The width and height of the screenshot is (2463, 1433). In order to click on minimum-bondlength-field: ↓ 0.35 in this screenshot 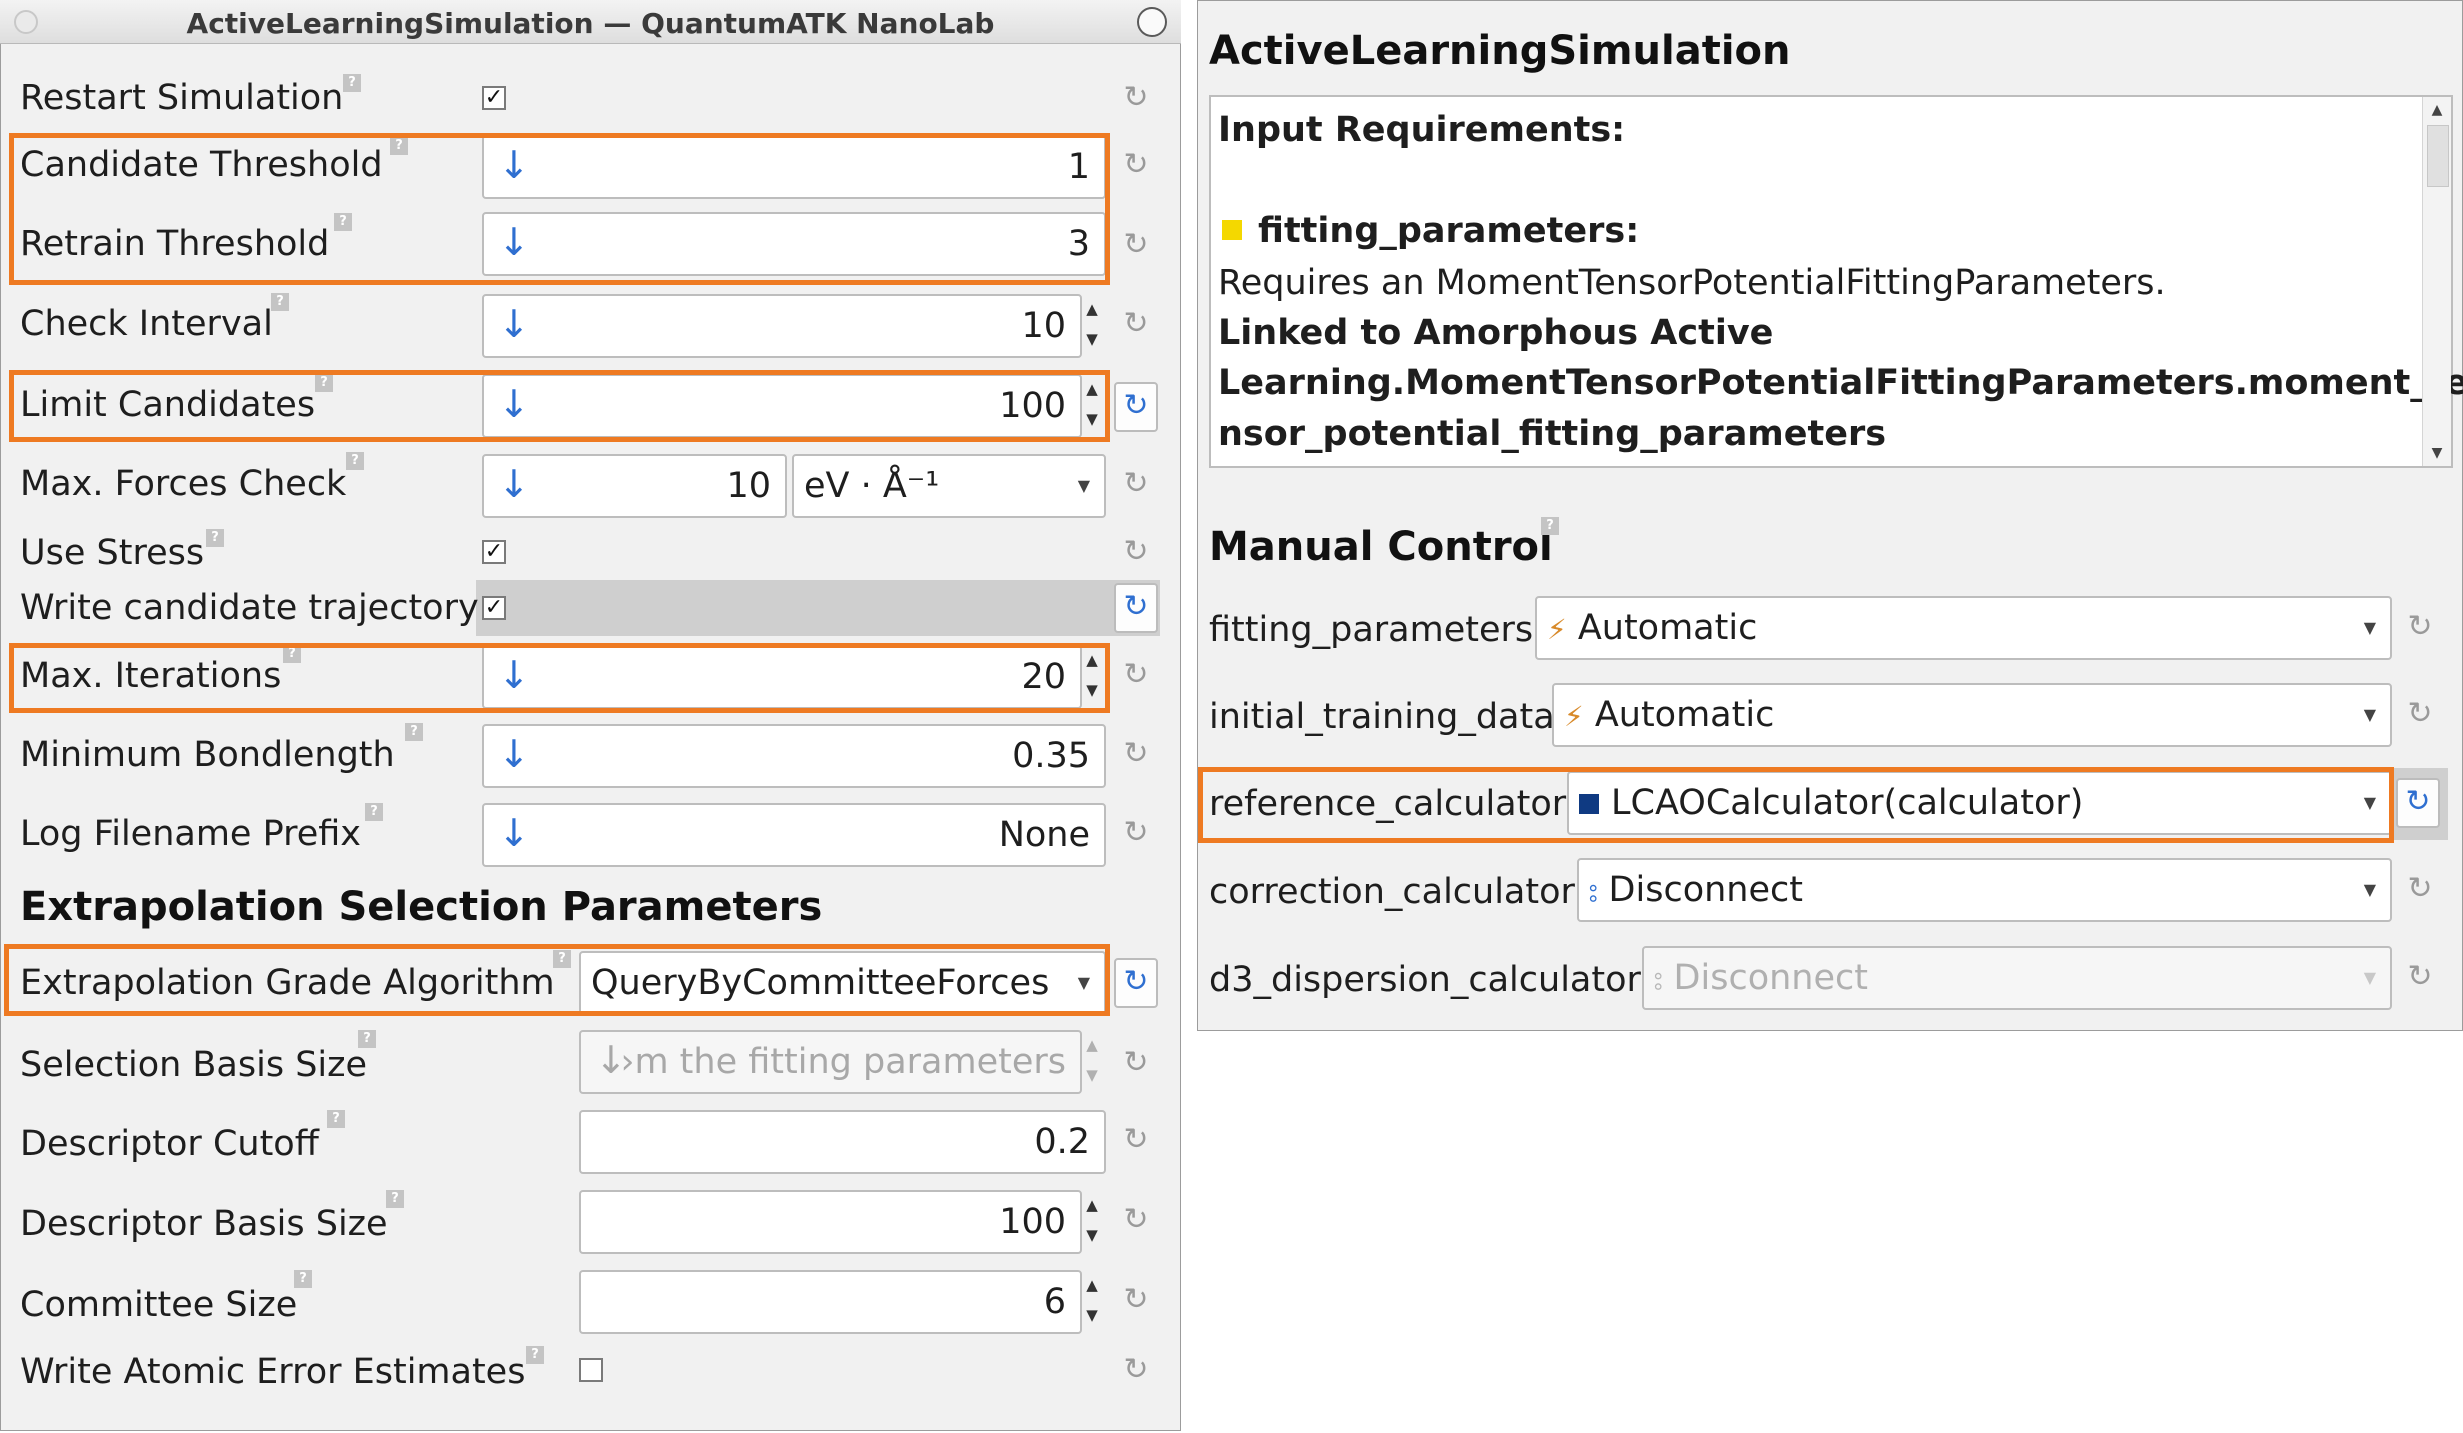, I will do `click(794, 756)`.